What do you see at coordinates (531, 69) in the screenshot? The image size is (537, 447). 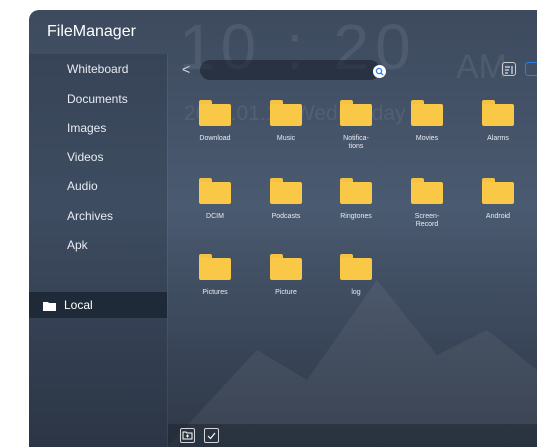 I see `view-mode-icon` at bounding box center [531, 69].